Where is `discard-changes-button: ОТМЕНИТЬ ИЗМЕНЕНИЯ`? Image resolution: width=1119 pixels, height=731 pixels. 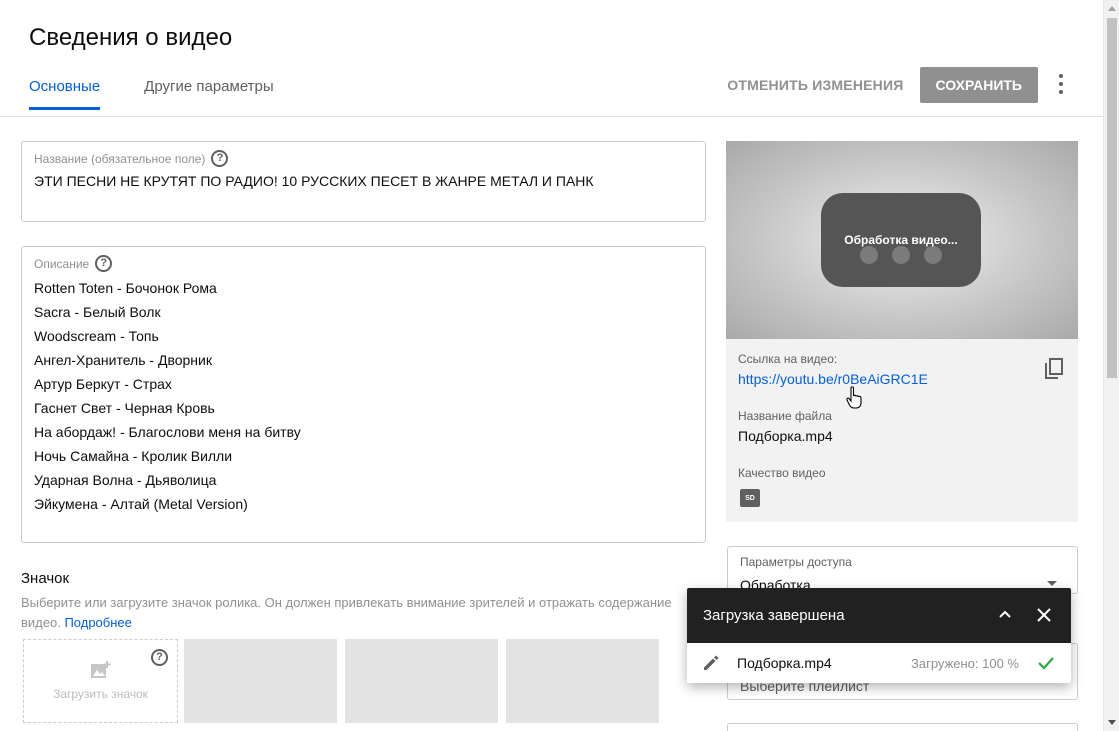
discard-changes-button: ОТМЕНИТЬ ИЗМЕНЕНИЯ is located at coordinates (815, 85).